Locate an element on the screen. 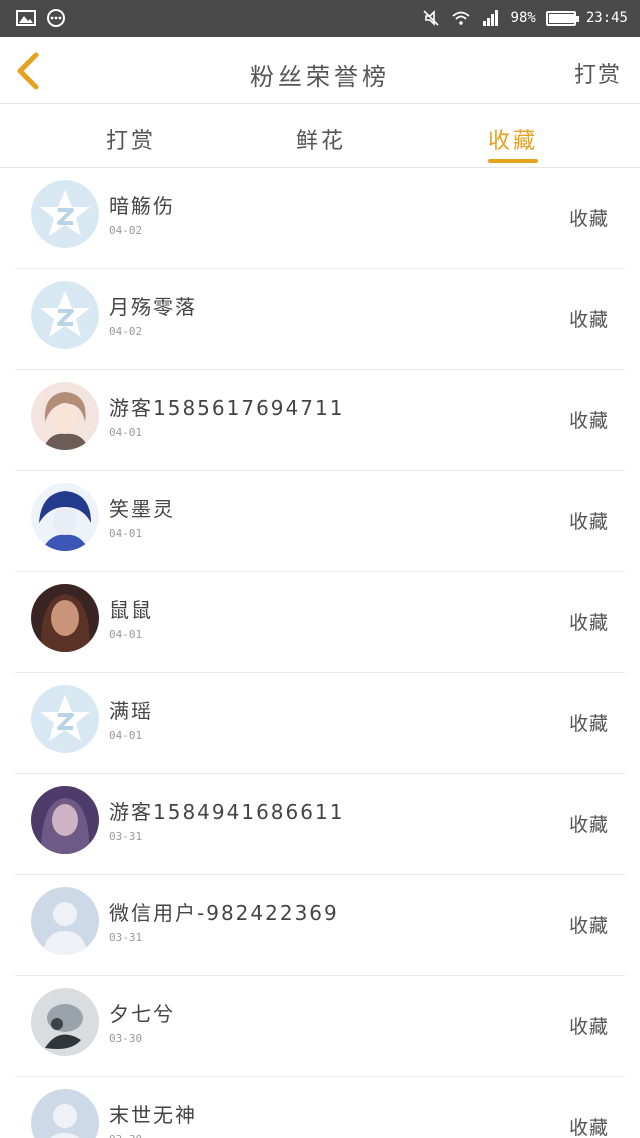 The width and height of the screenshot is (640, 1138). list-item: 暗觞伤 04-02 收藏 is located at coordinates (320, 218).